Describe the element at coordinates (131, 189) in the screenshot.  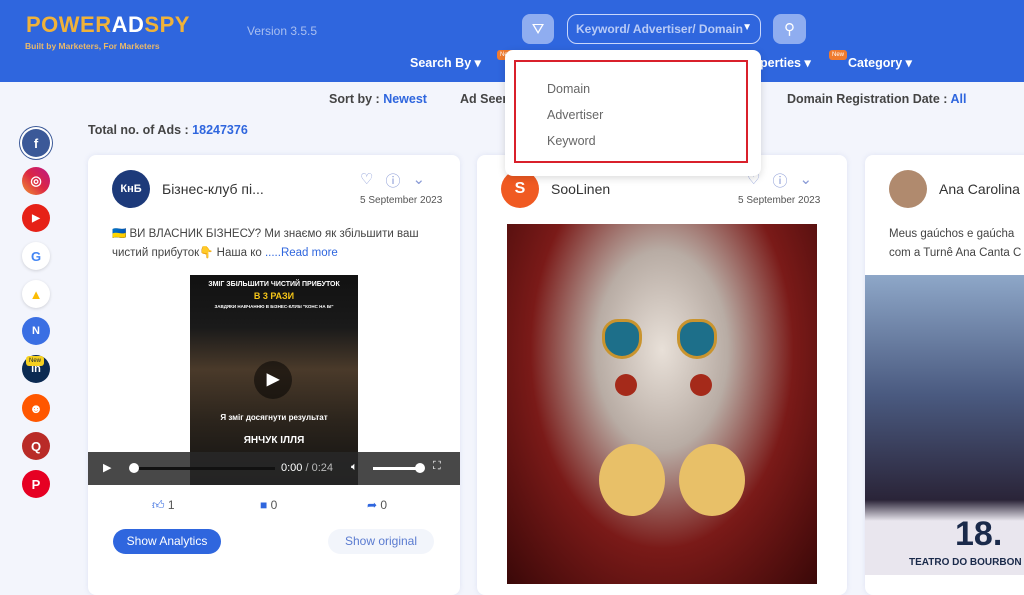
I see `avatar: КнБ` at that location.